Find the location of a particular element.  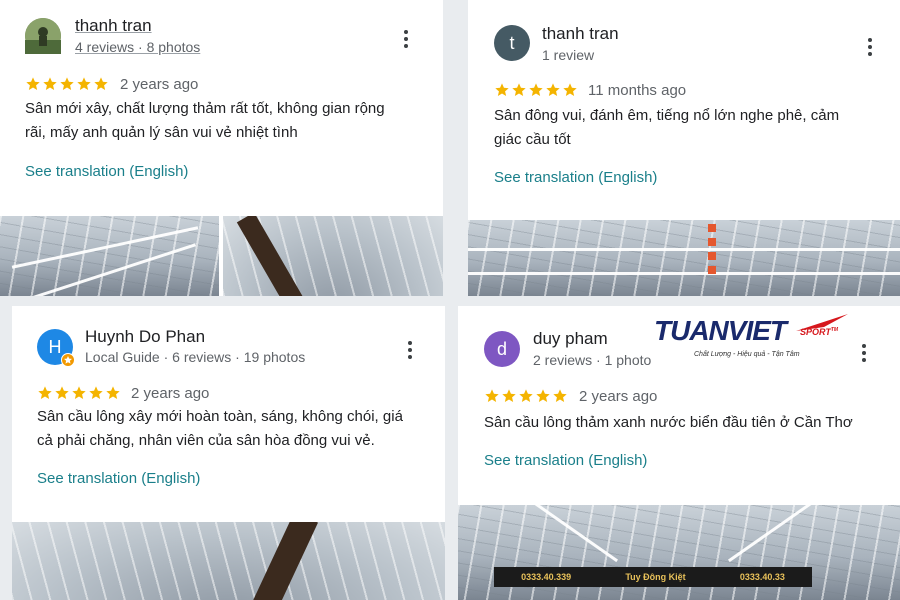

author-name: duy pham is located at coordinates (570, 339).